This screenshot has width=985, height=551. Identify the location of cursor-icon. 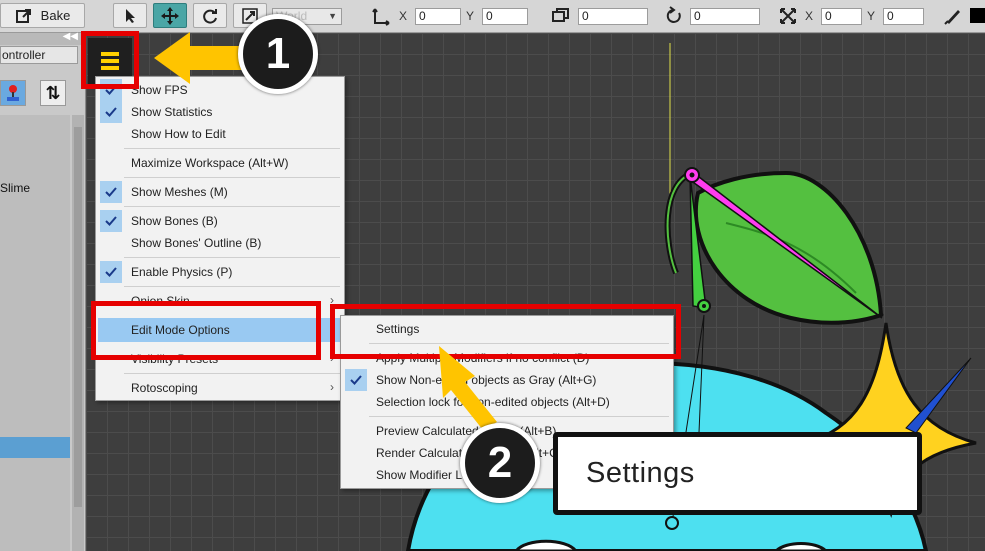
(130, 15).